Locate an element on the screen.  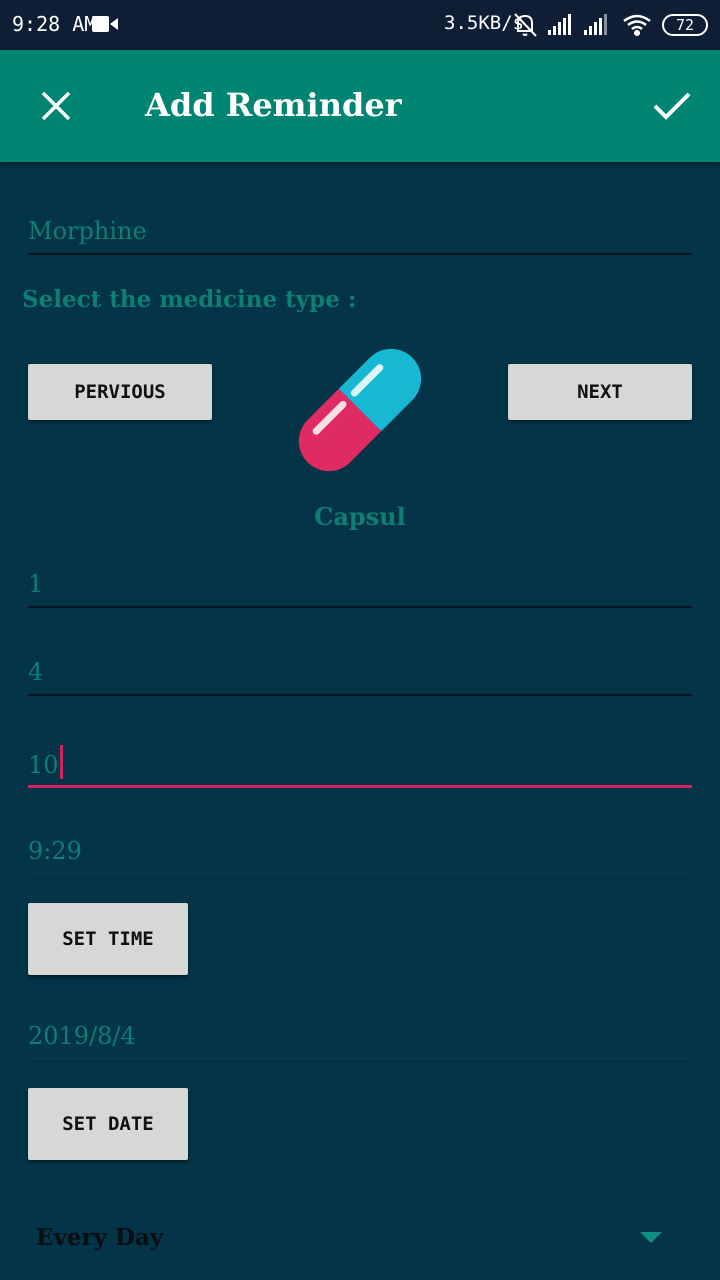
capsule-icon is located at coordinates (360, 410).